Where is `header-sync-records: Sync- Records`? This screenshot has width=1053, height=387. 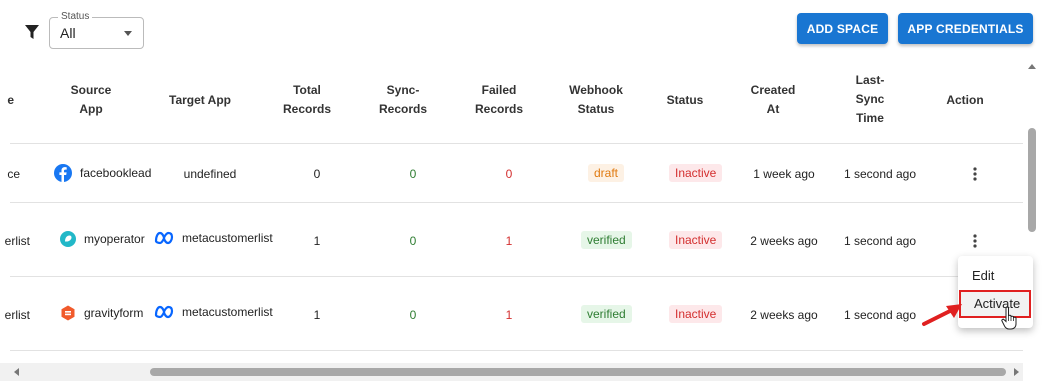 header-sync-records: Sync- Records is located at coordinates (403, 99).